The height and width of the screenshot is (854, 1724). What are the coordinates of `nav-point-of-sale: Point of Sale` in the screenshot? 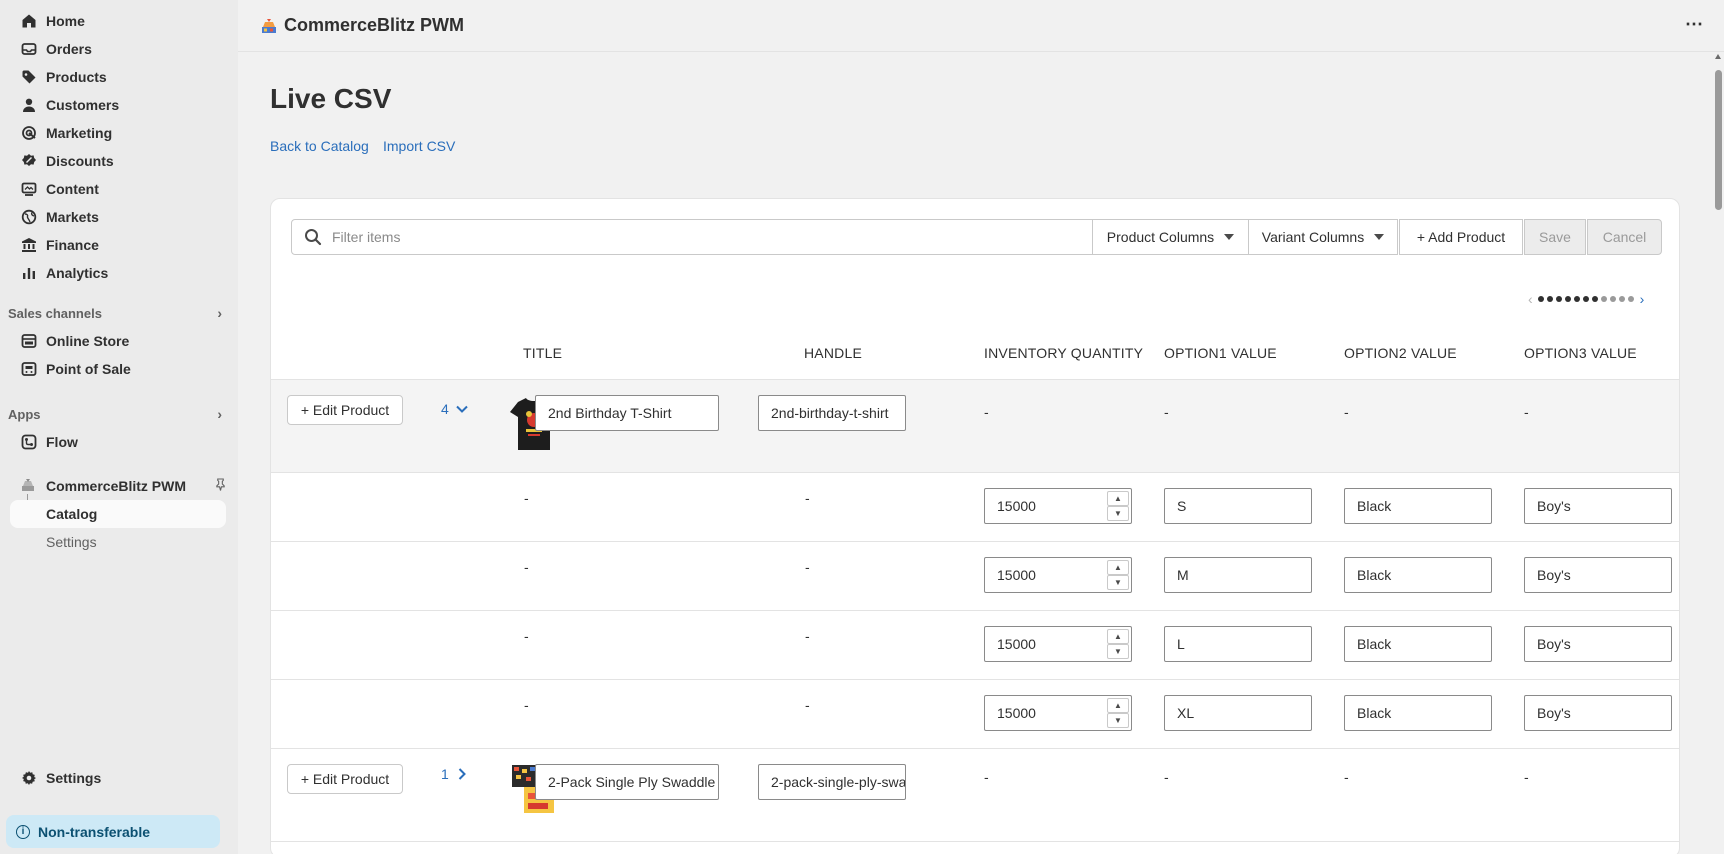 It's located at (75, 369).